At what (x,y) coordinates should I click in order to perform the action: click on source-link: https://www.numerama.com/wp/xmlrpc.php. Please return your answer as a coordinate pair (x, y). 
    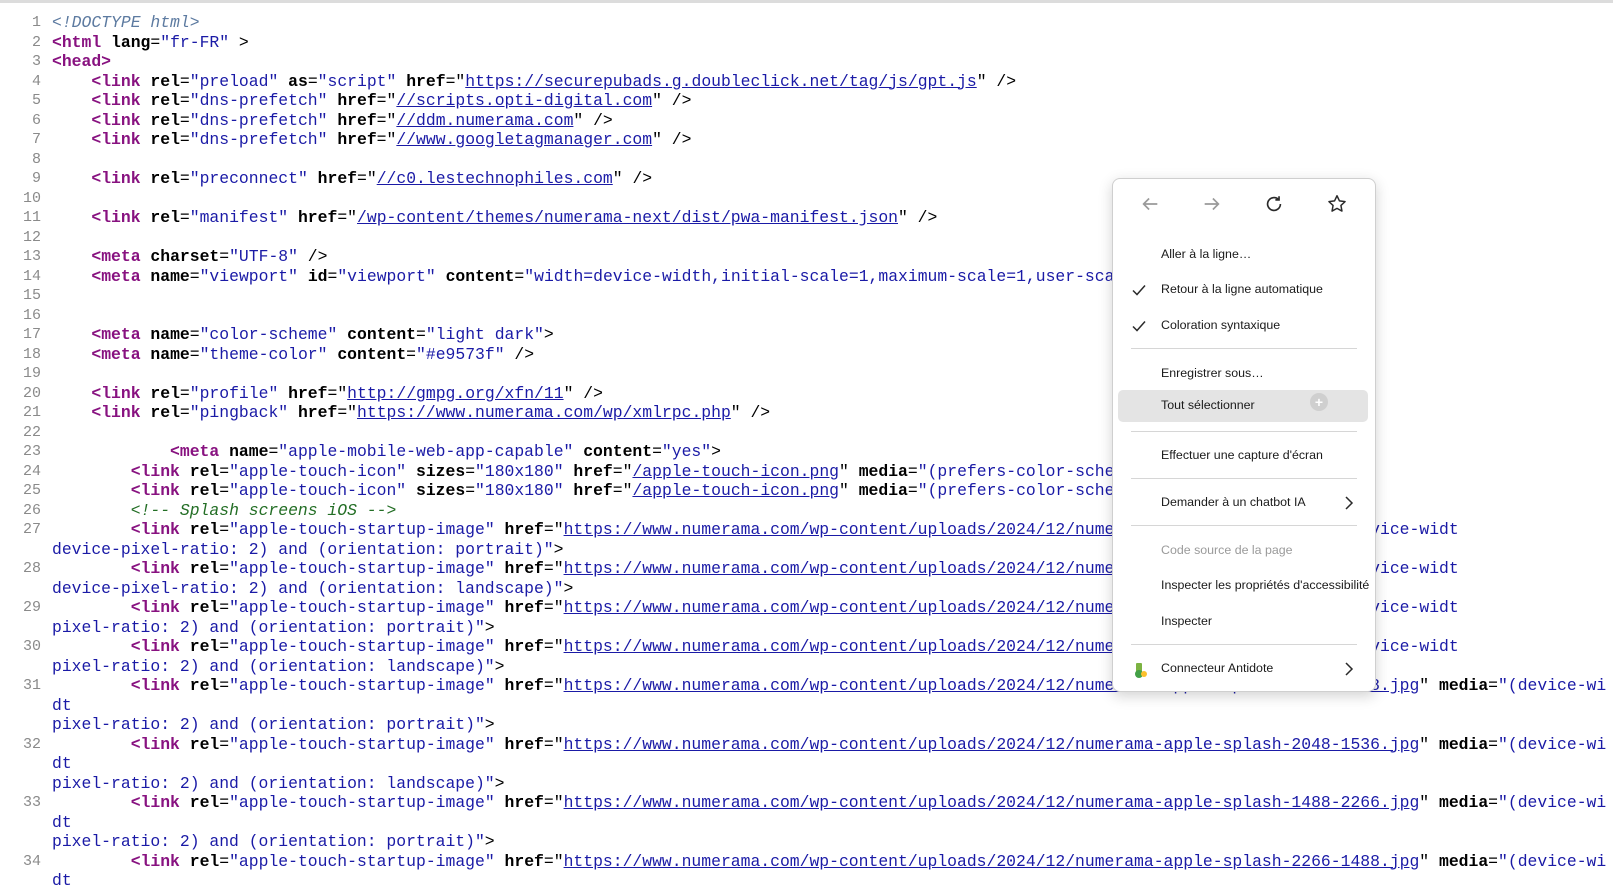
    Looking at the image, I should click on (544, 412).